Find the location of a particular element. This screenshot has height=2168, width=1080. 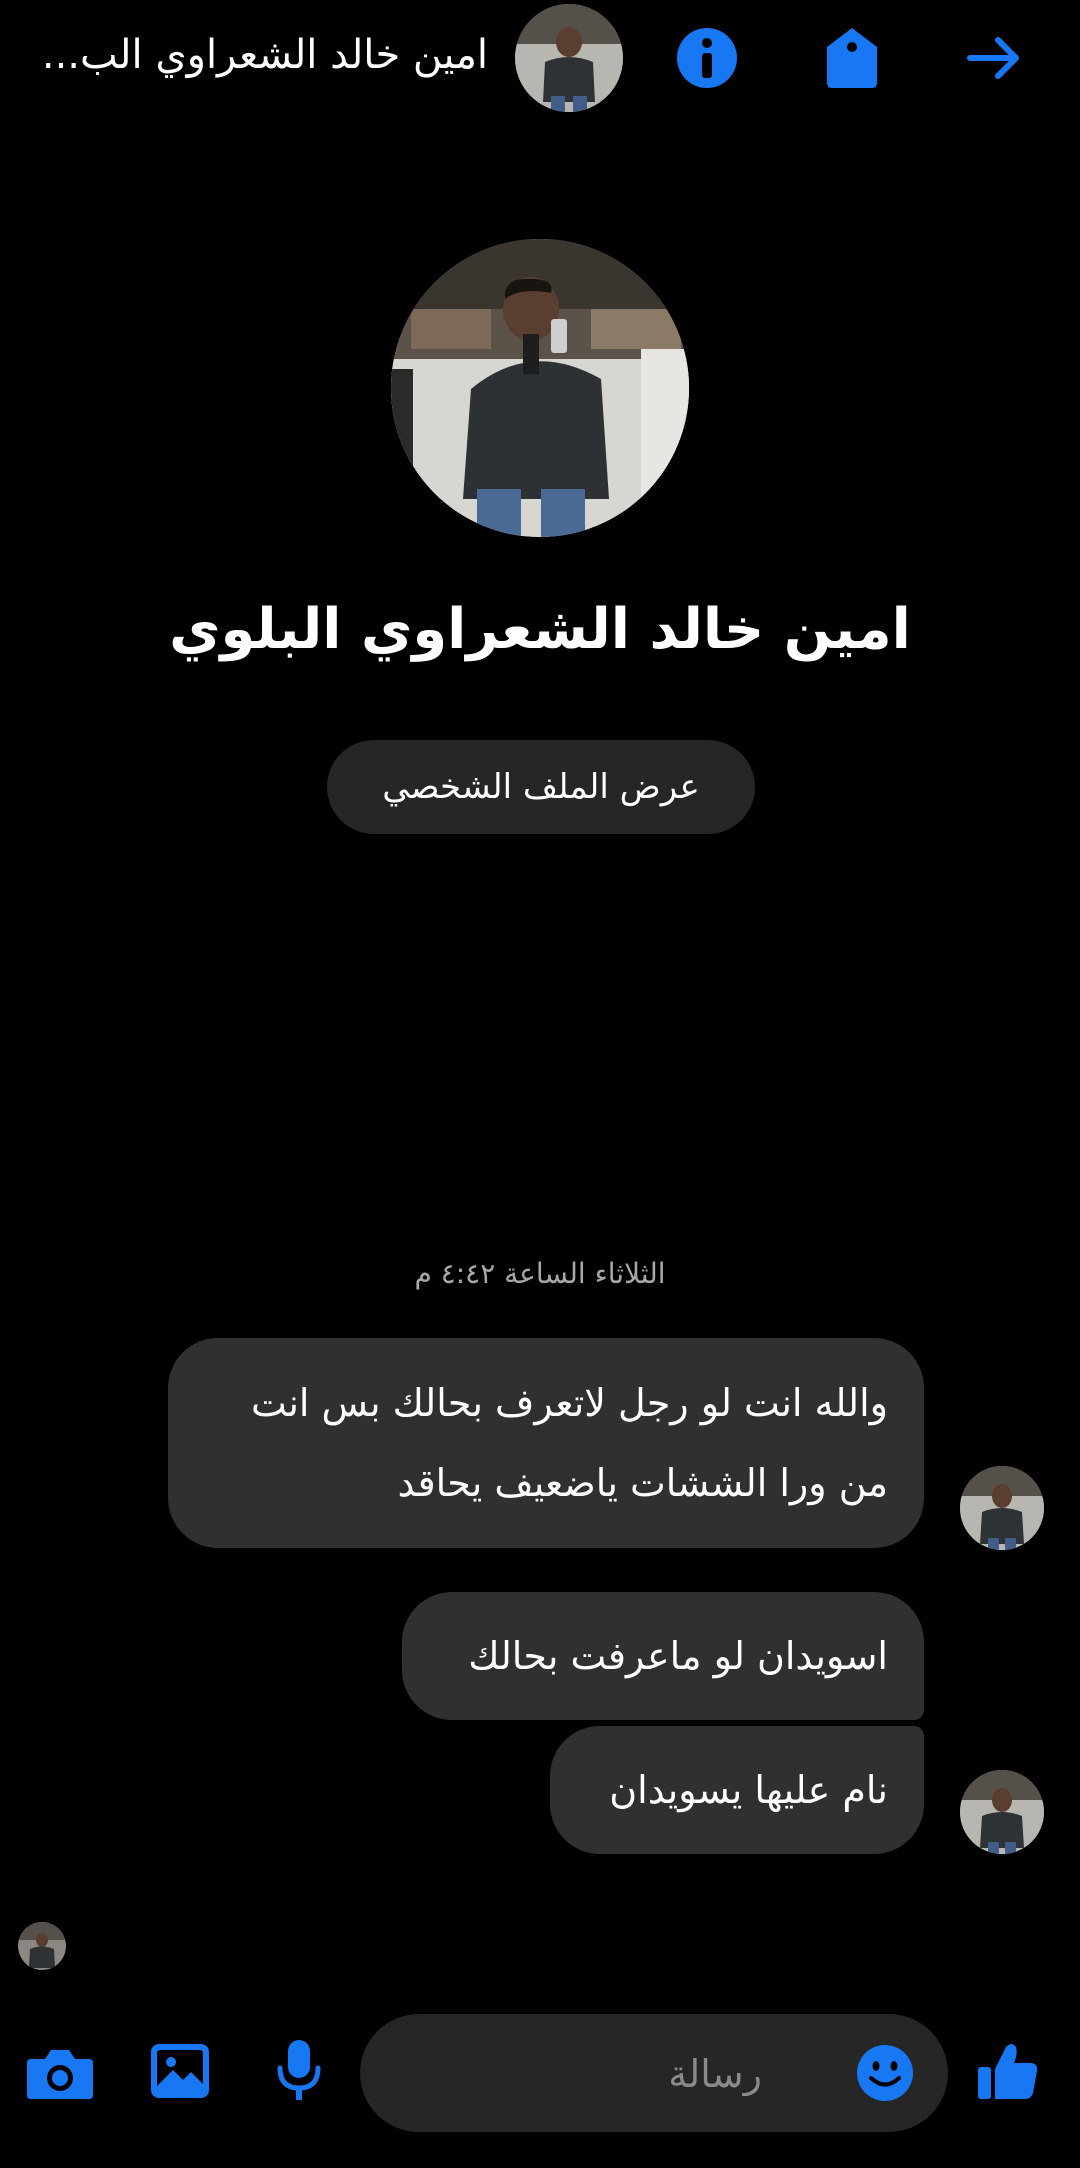

gallery-icon is located at coordinates (180, 2071).